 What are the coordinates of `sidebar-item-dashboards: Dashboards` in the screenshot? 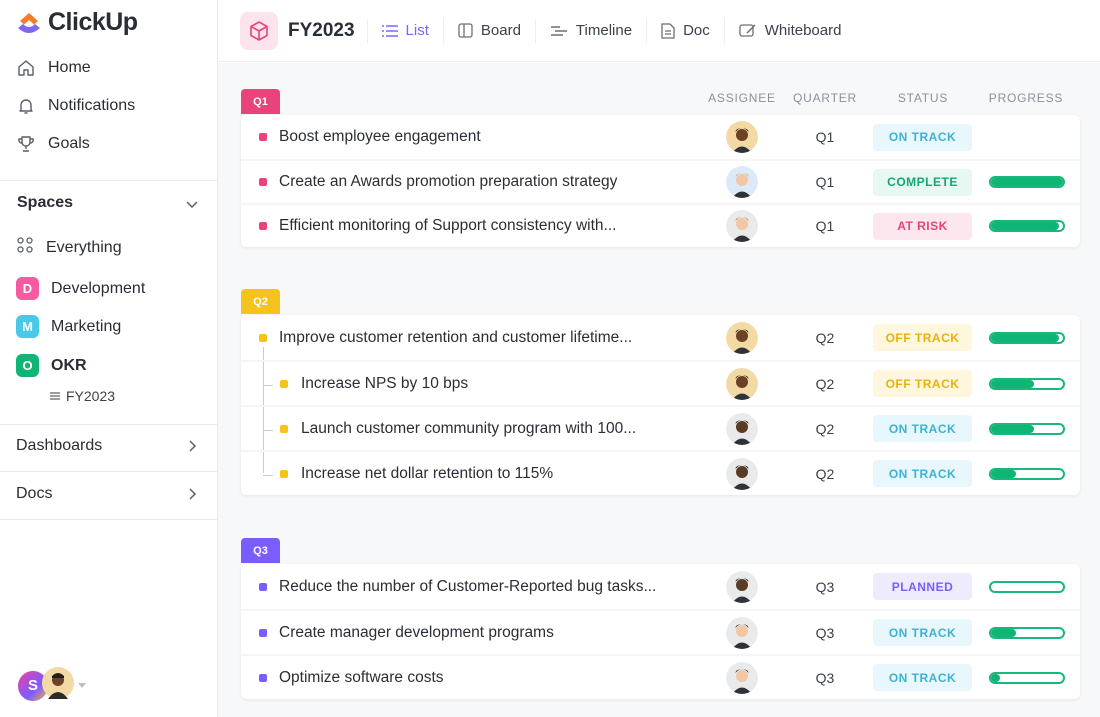 It's located at (107, 446).